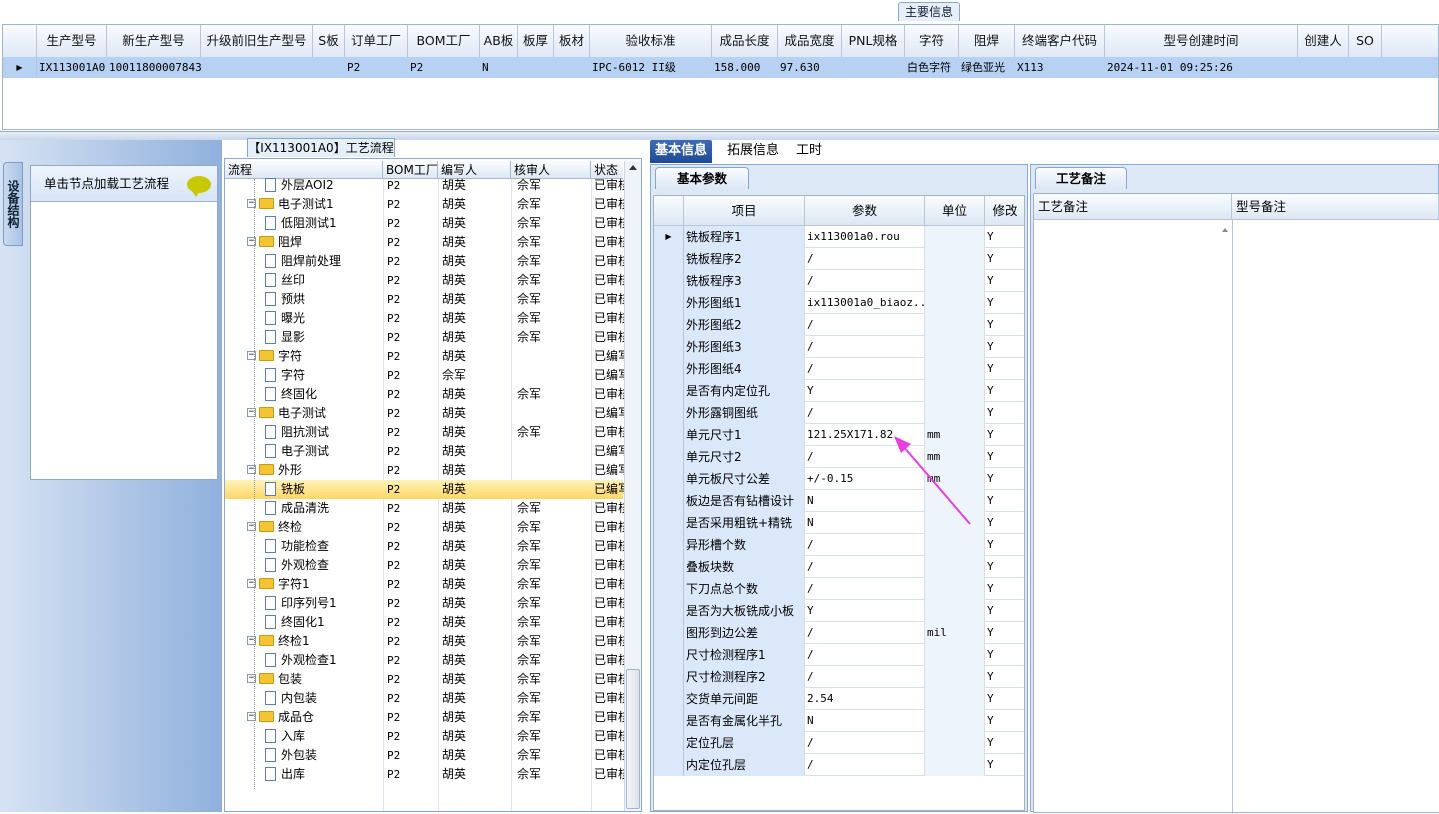  I want to click on tree-row: 显影 P2 胡英 佘军 已审核, so click(425, 337).